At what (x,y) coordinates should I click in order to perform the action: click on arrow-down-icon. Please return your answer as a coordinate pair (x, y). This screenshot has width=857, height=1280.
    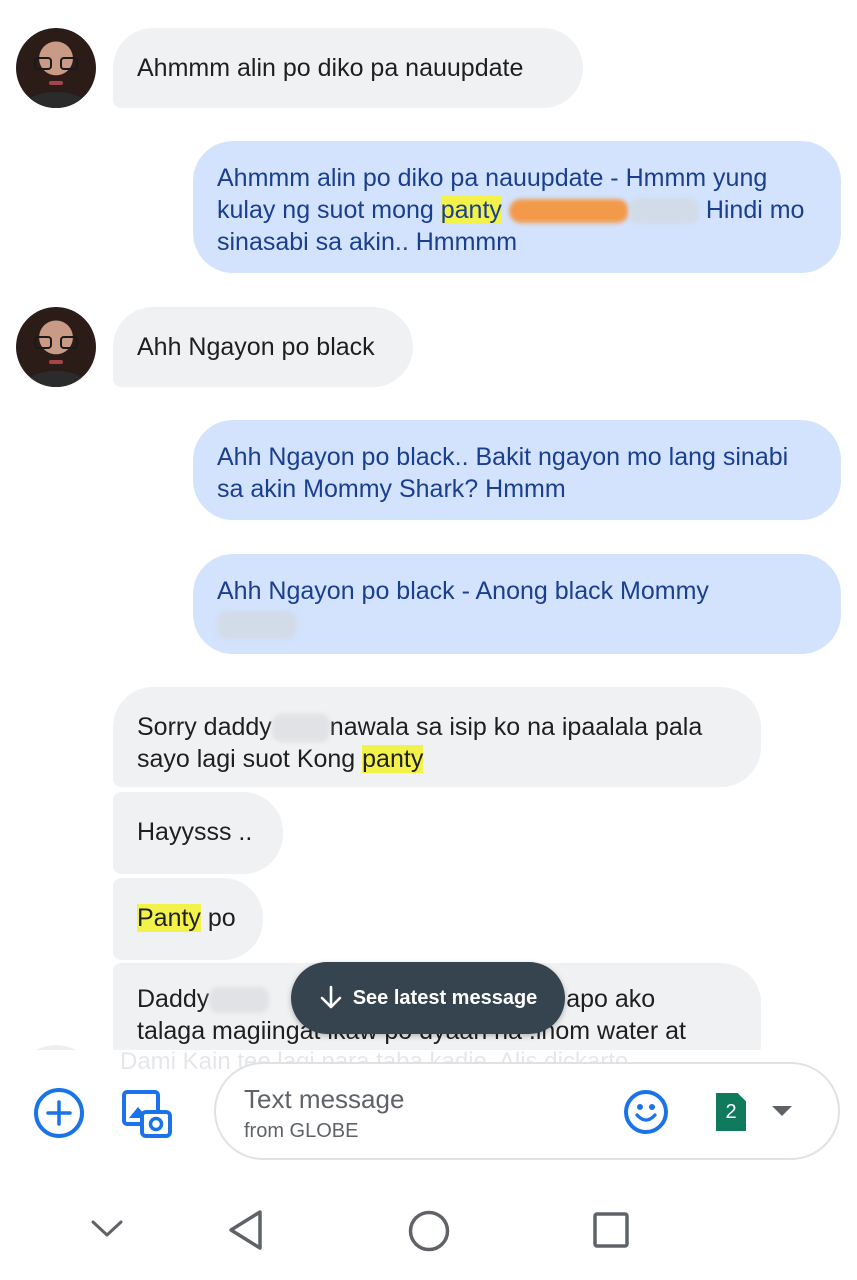
    Looking at the image, I should click on (331, 997).